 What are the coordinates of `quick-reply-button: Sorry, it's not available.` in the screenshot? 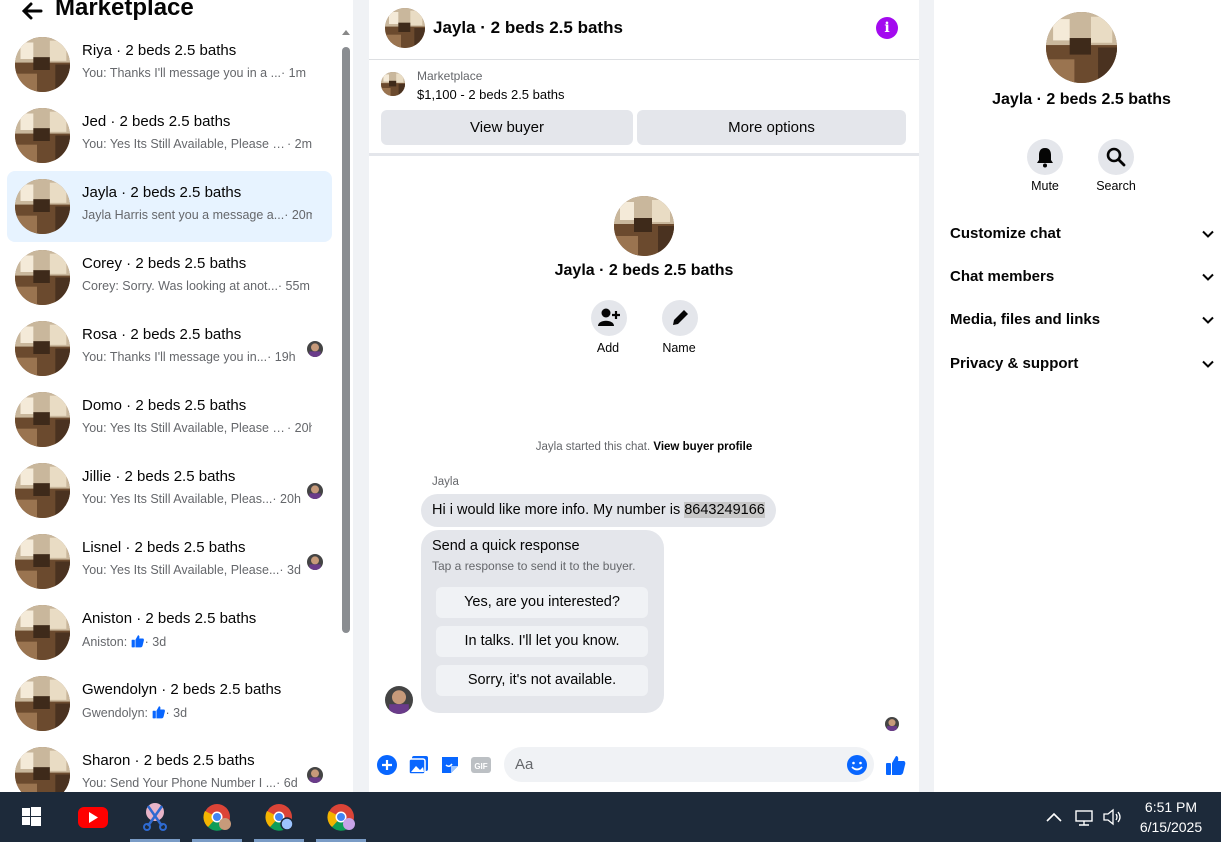 It's located at (542, 680).